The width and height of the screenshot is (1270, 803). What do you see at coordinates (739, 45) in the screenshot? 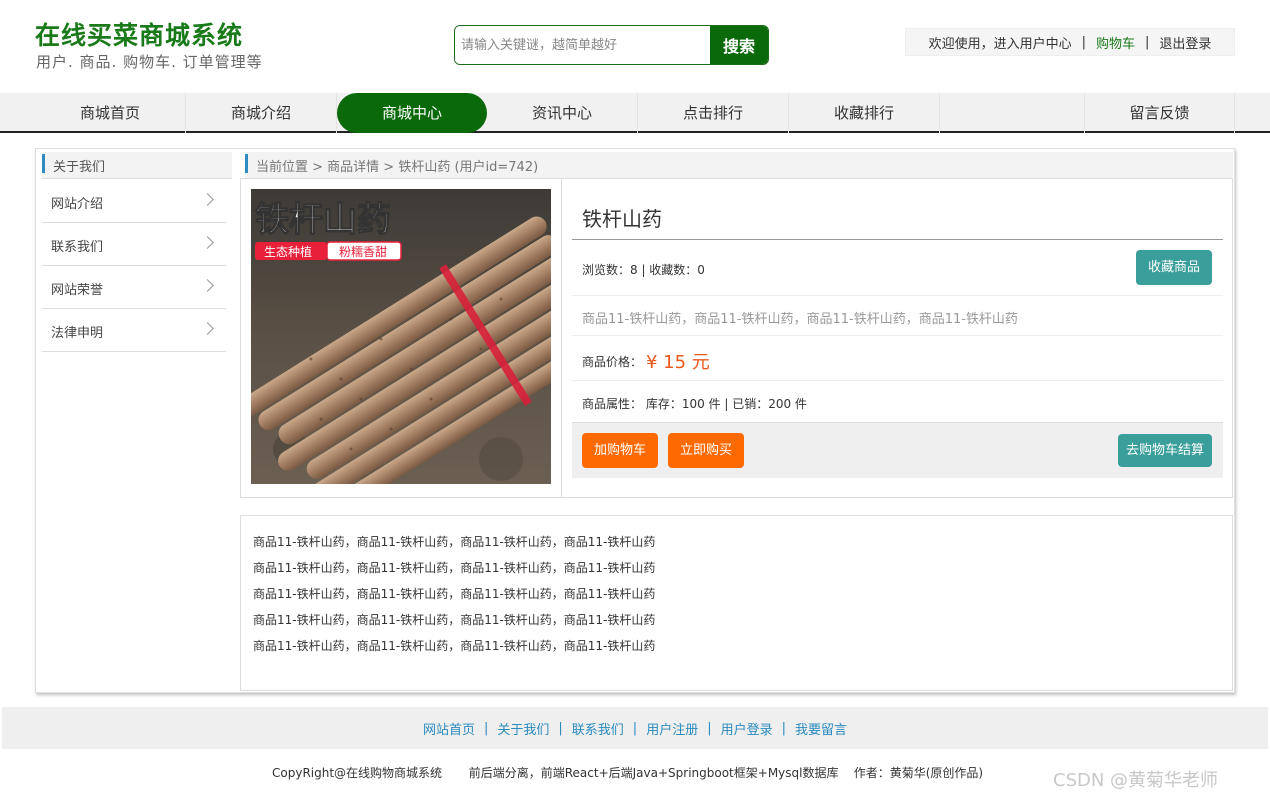
I see `search-button: 搜索` at bounding box center [739, 45].